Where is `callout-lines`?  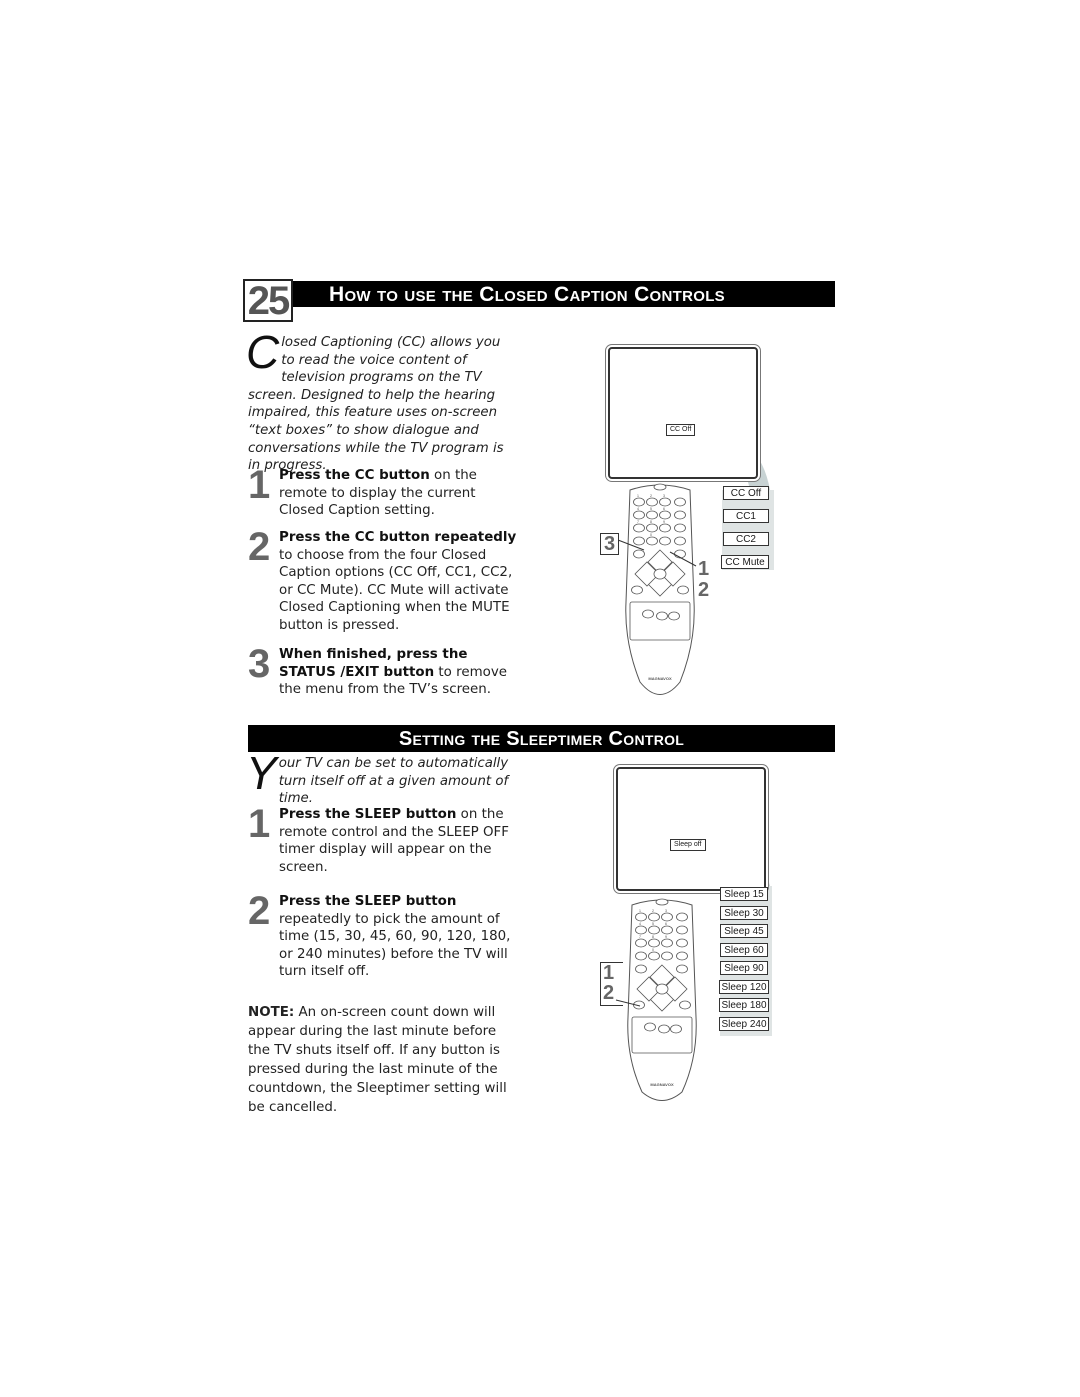 callout-lines is located at coordinates (657, 553).